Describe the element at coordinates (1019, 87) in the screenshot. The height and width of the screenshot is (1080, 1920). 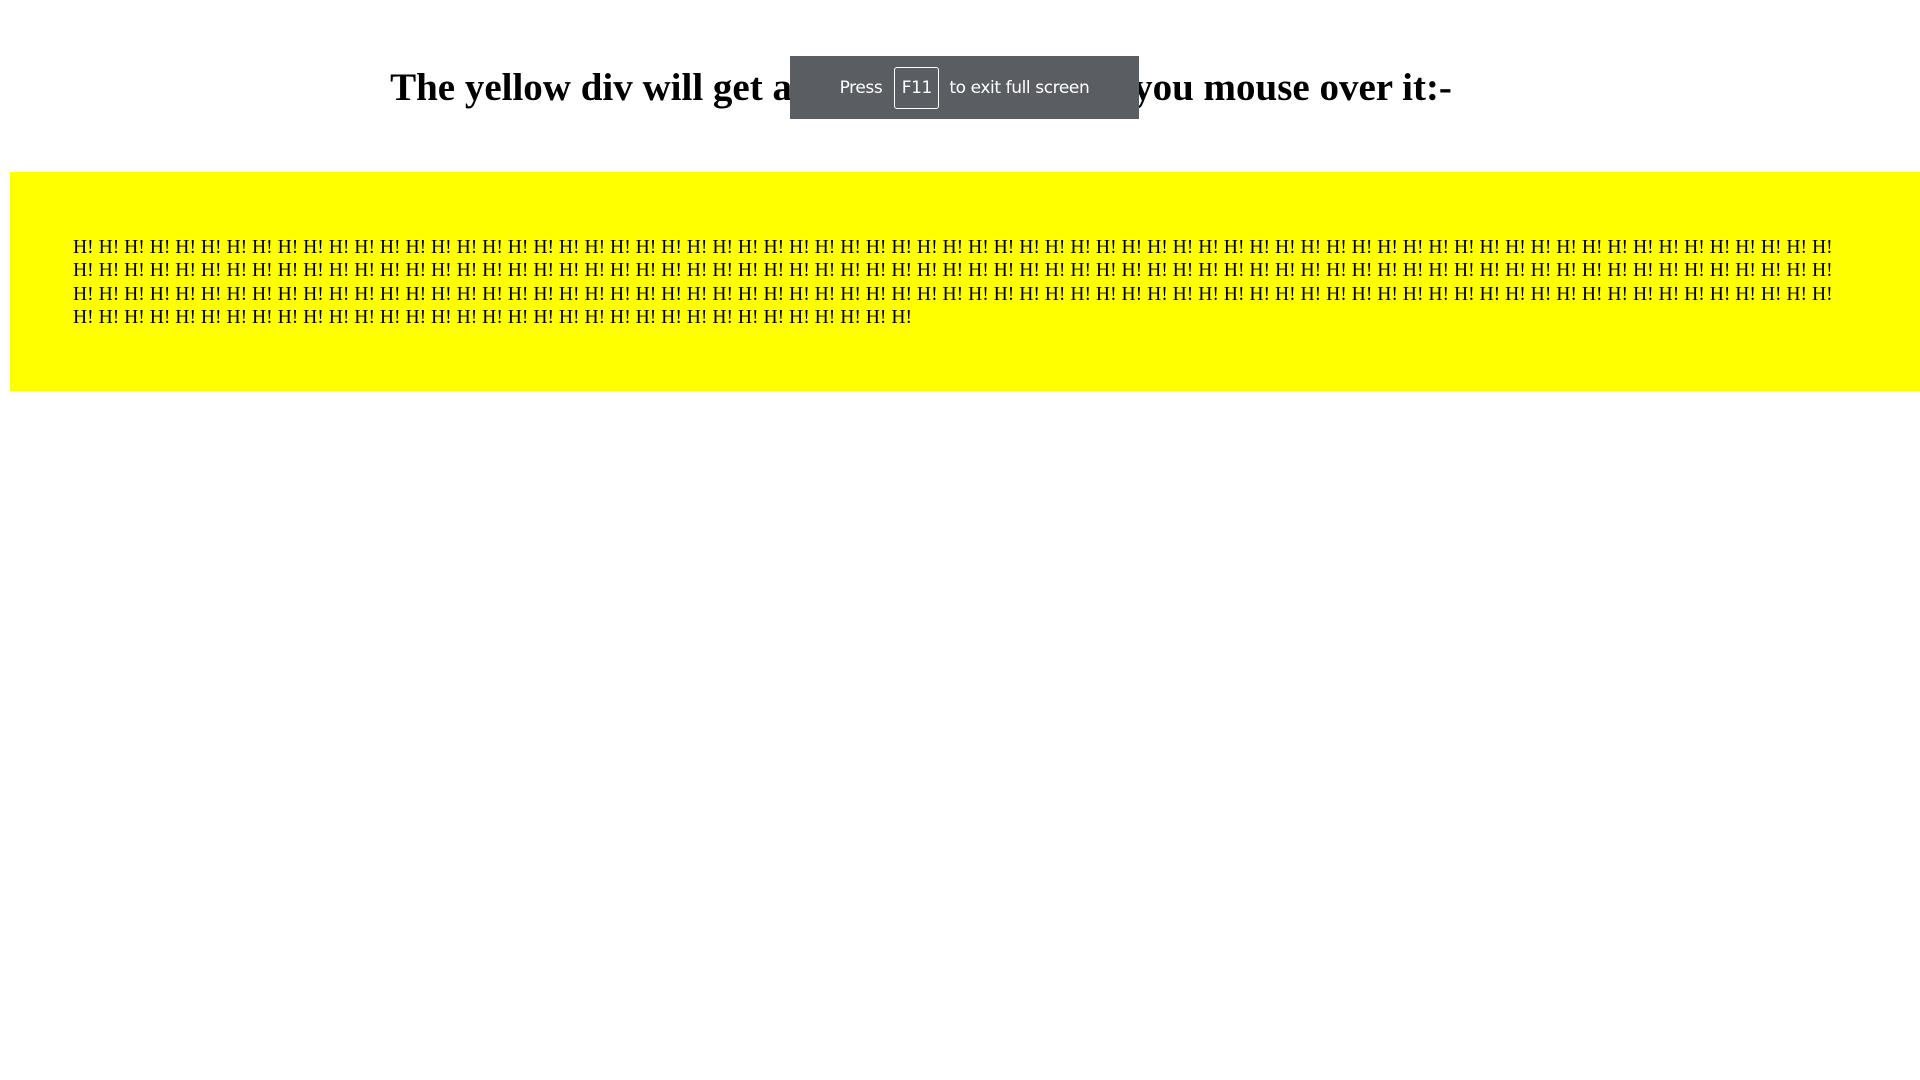
I see `fullscreen-notice-suffix: to exit full screen` at that location.